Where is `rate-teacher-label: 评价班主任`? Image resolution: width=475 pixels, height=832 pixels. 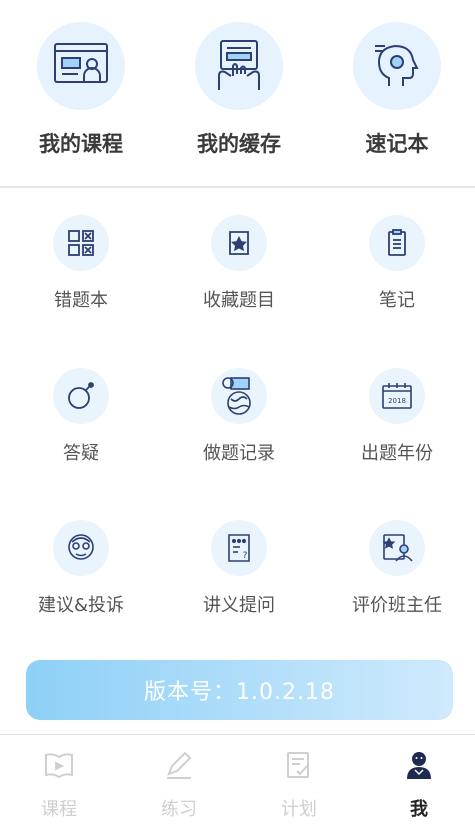 rate-teacher-label: 评价班主任 is located at coordinates (397, 605).